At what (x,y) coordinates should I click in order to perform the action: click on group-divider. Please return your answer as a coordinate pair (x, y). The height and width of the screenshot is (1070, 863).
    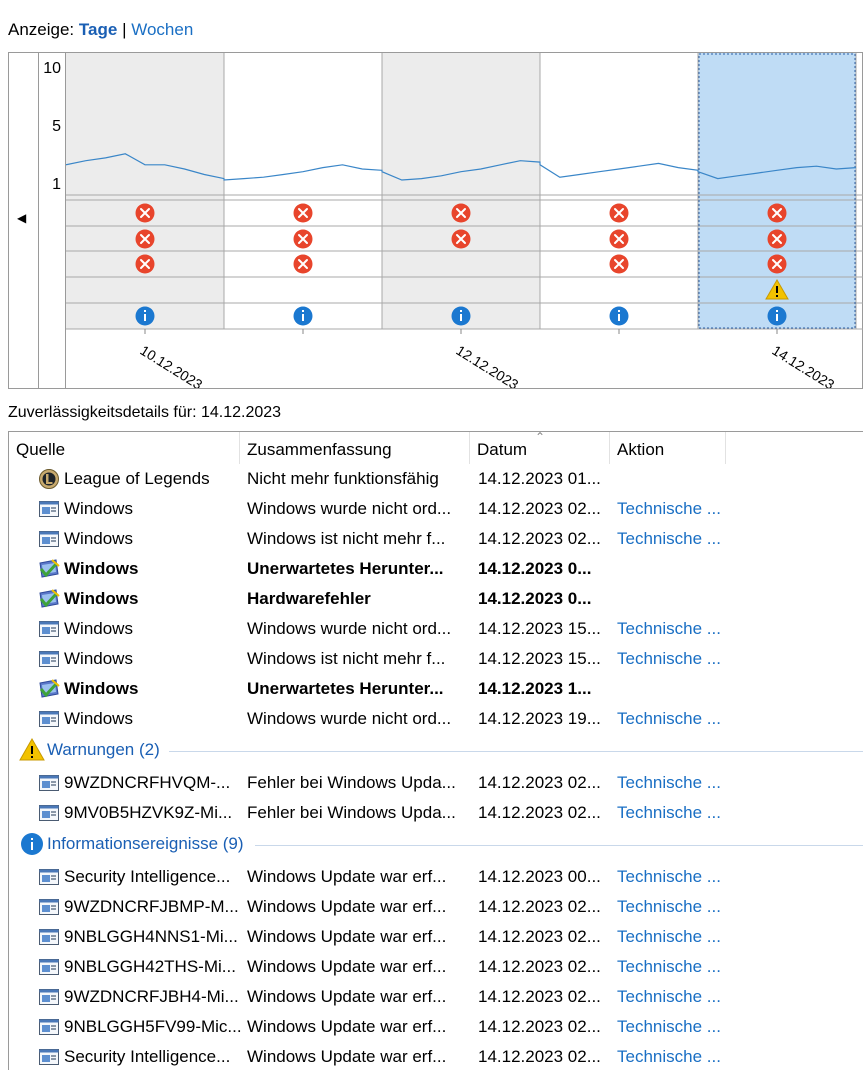
    Looking at the image, I should click on (516, 751).